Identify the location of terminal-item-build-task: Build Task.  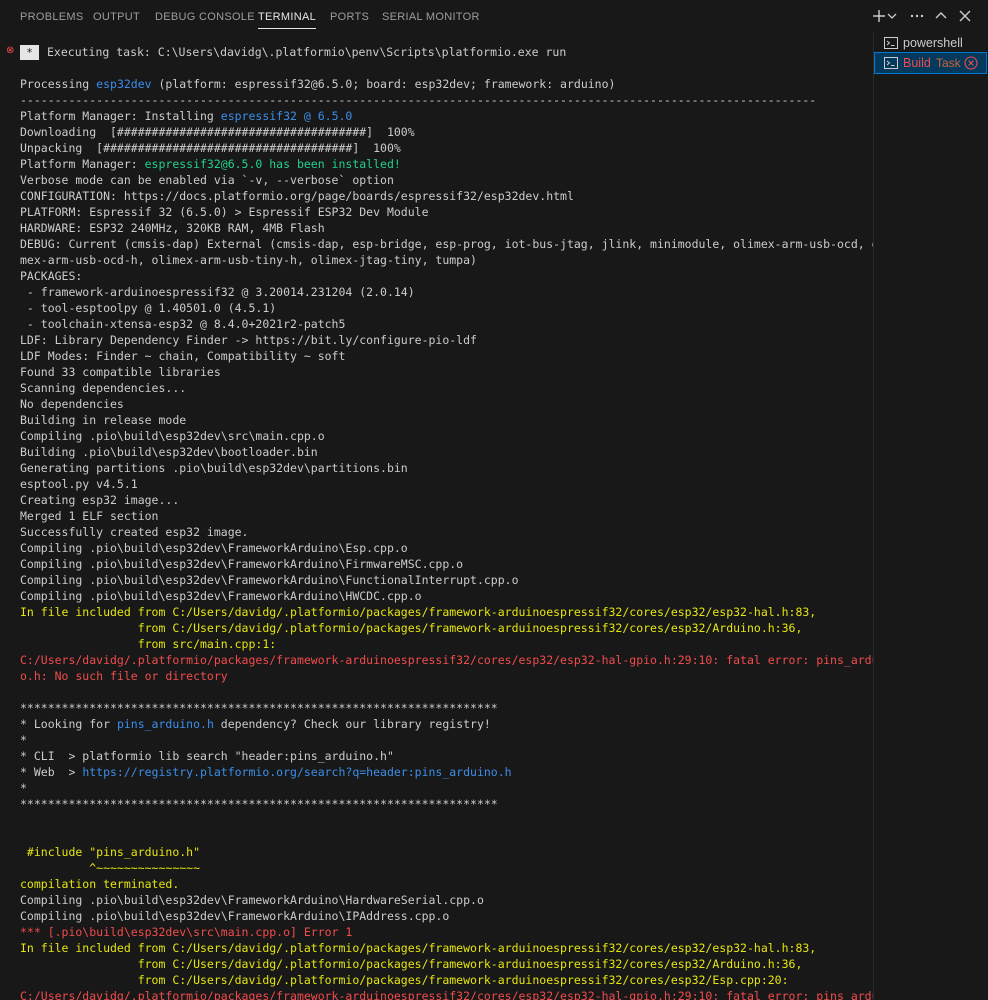
(930, 63).